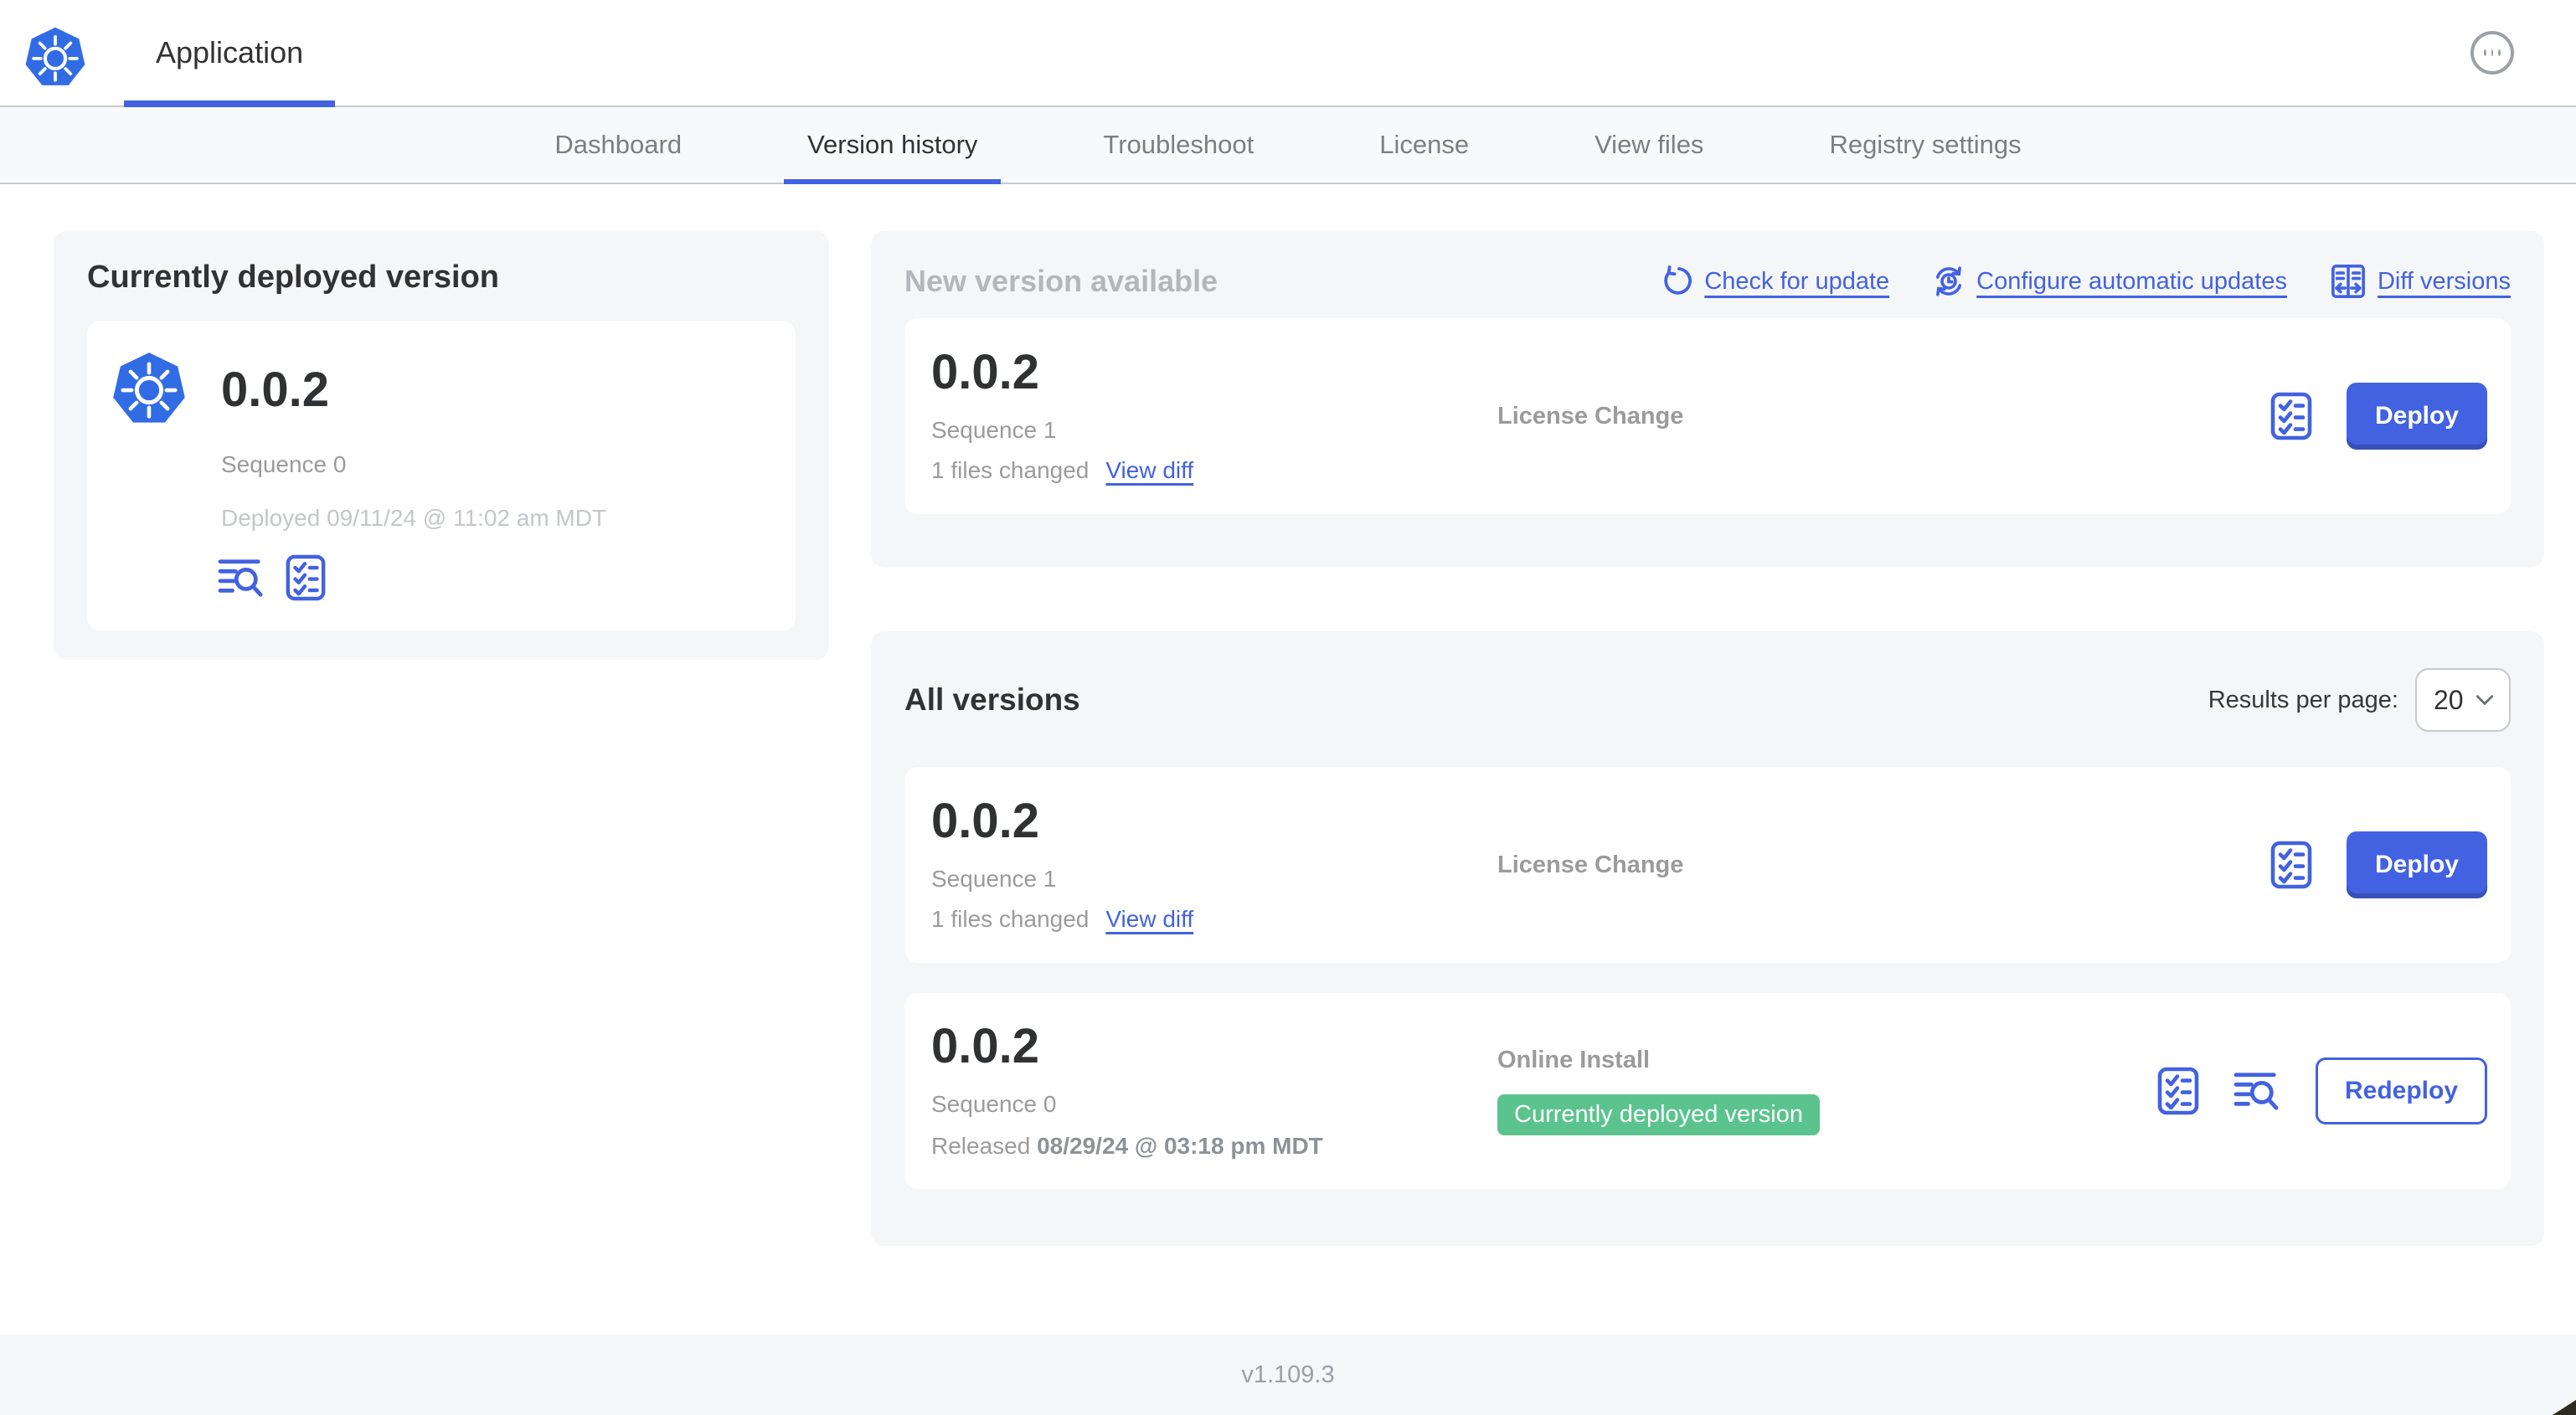  I want to click on deployed-timestamp: Deployed 09/11/24 @ 11:02 am MDT, so click(414, 518).